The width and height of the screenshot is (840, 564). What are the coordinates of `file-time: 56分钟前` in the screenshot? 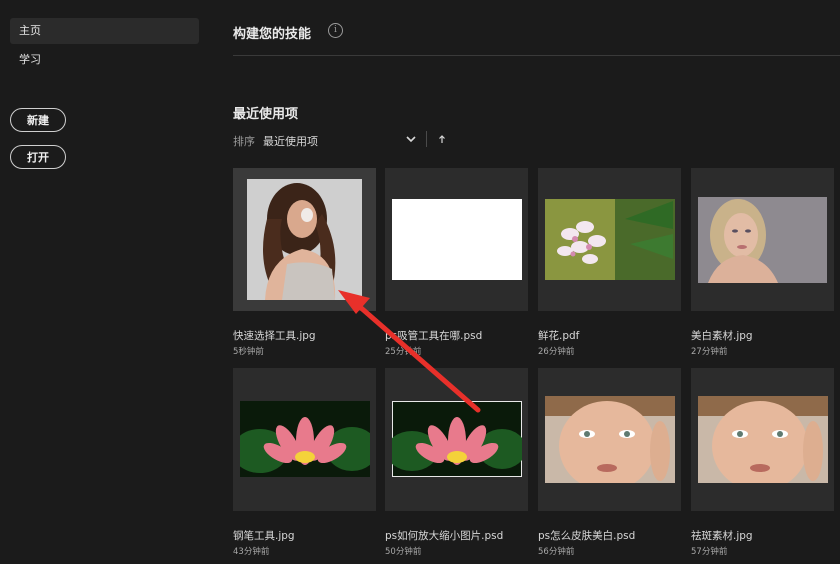 It's located at (556, 552).